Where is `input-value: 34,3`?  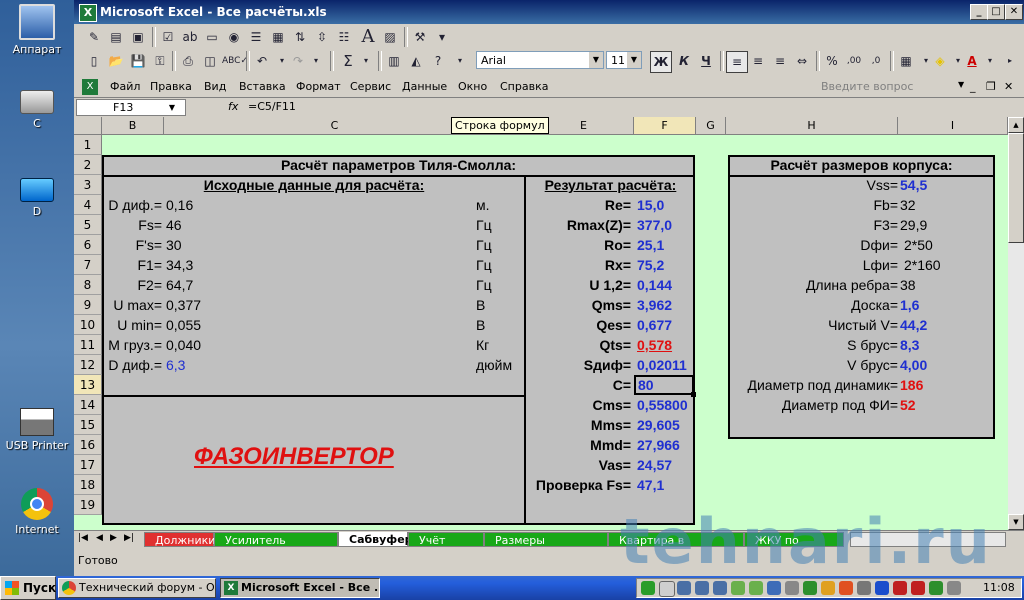 input-value: 34,3 is located at coordinates (179, 265).